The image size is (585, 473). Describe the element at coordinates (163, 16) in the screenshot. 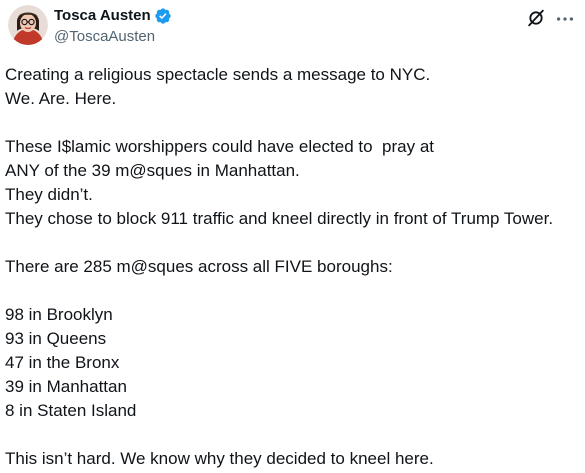

I see `verified-badge-icon` at that location.